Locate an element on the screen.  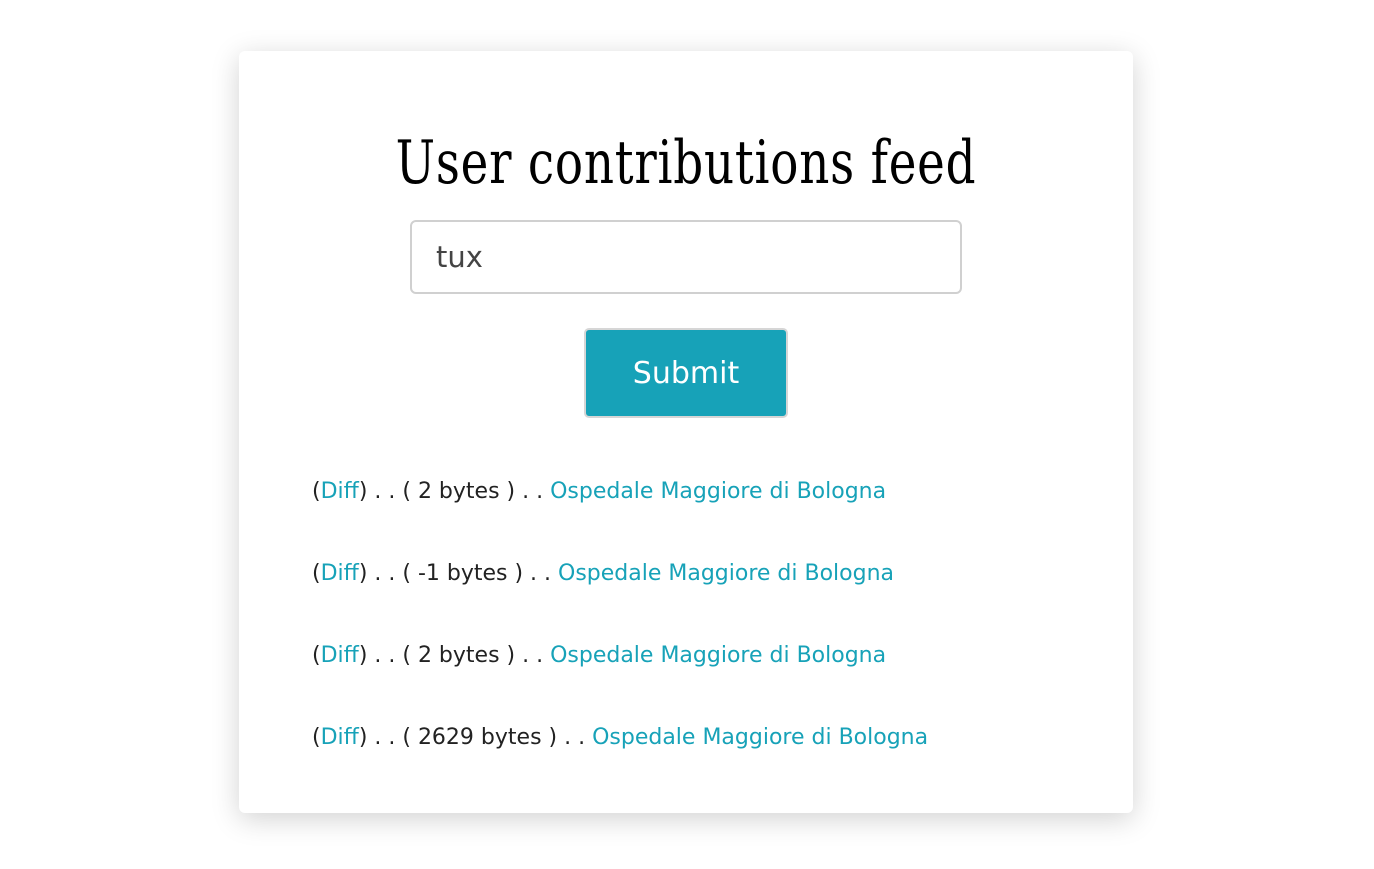
submit-button: Submit is located at coordinates (686, 373).